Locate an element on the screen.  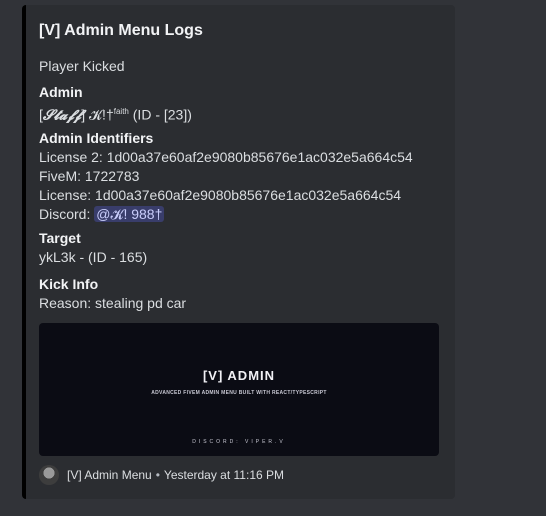
field-kick-info-value: Reason: stealing pd car is located at coordinates (113, 303).